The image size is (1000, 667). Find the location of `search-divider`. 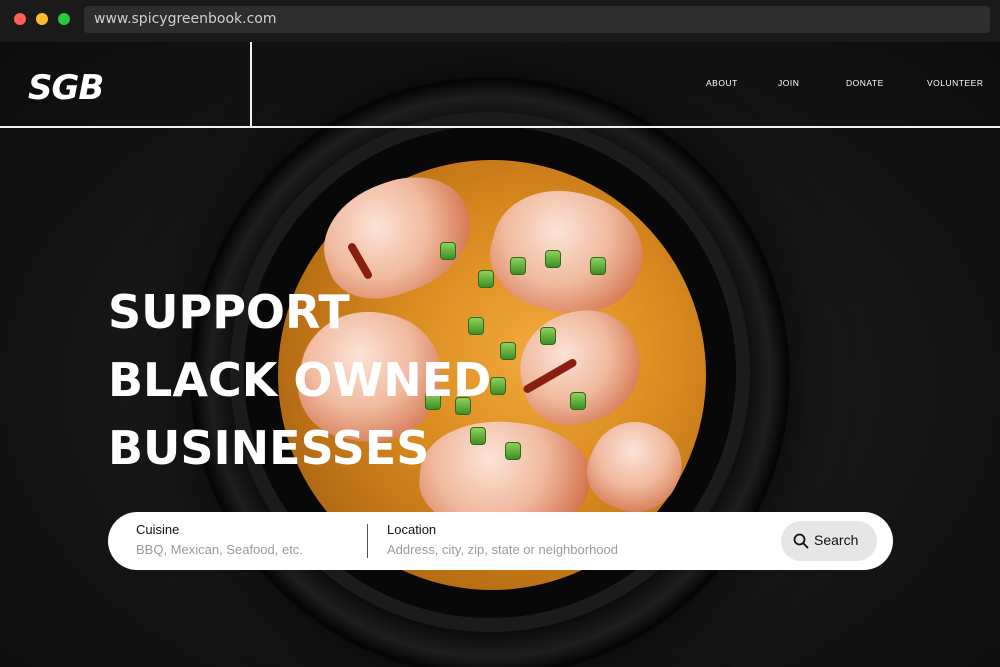

search-divider is located at coordinates (367, 541).